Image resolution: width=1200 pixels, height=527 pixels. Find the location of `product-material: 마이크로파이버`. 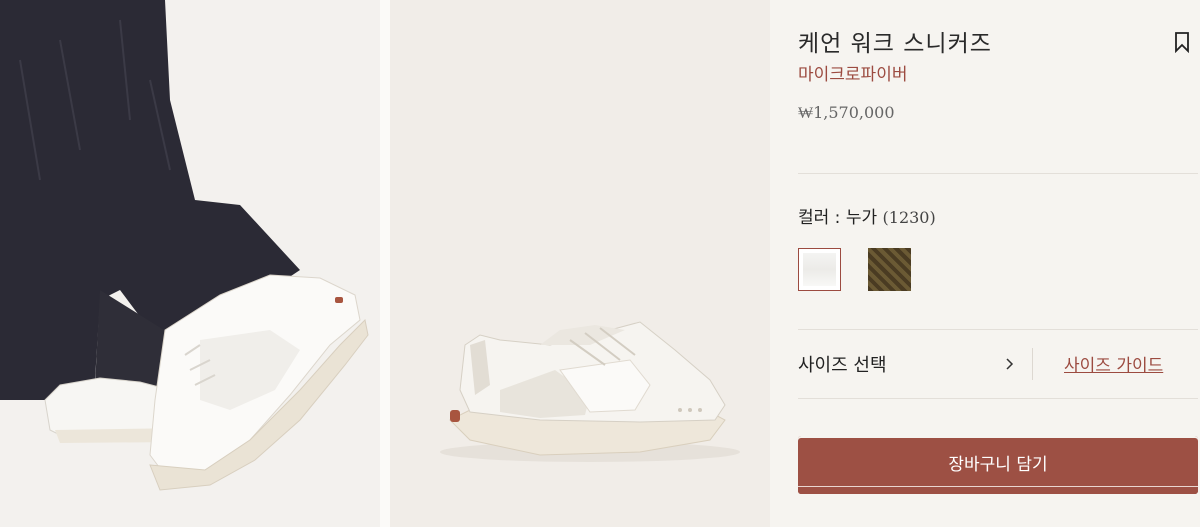

product-material: 마이크로파이버 is located at coordinates (853, 75).